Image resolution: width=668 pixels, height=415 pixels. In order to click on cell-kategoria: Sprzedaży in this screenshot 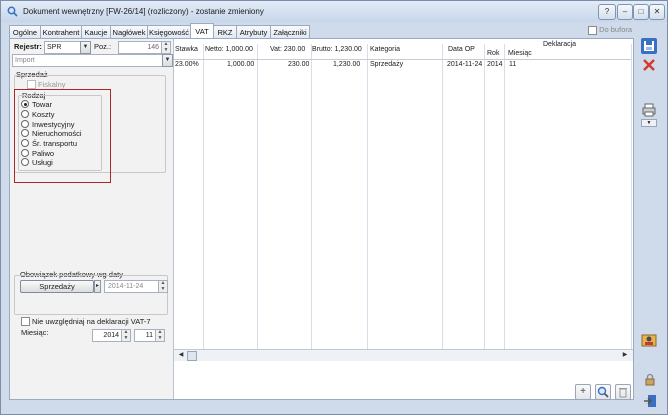, I will do `click(387, 64)`.